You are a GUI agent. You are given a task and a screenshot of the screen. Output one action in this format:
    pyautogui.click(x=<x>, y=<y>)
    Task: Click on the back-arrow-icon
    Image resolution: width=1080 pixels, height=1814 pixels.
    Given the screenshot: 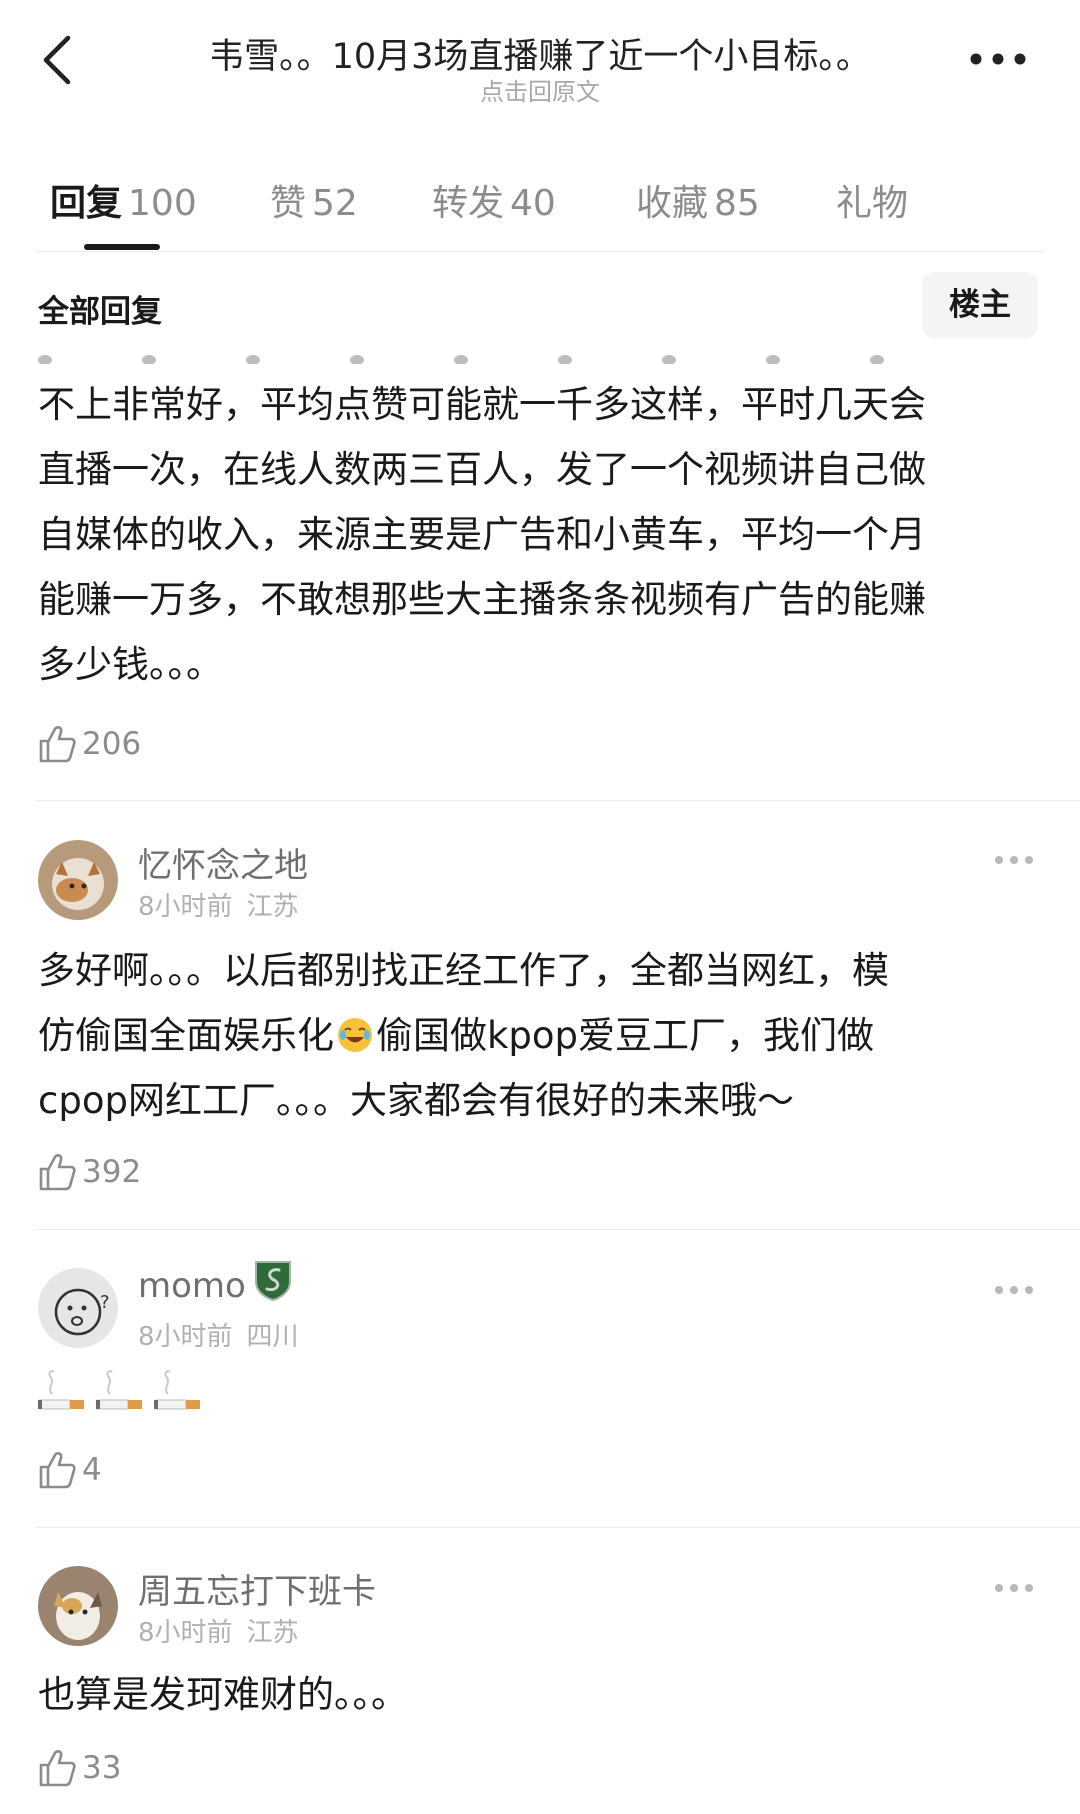 What is the action you would take?
    pyautogui.click(x=59, y=60)
    